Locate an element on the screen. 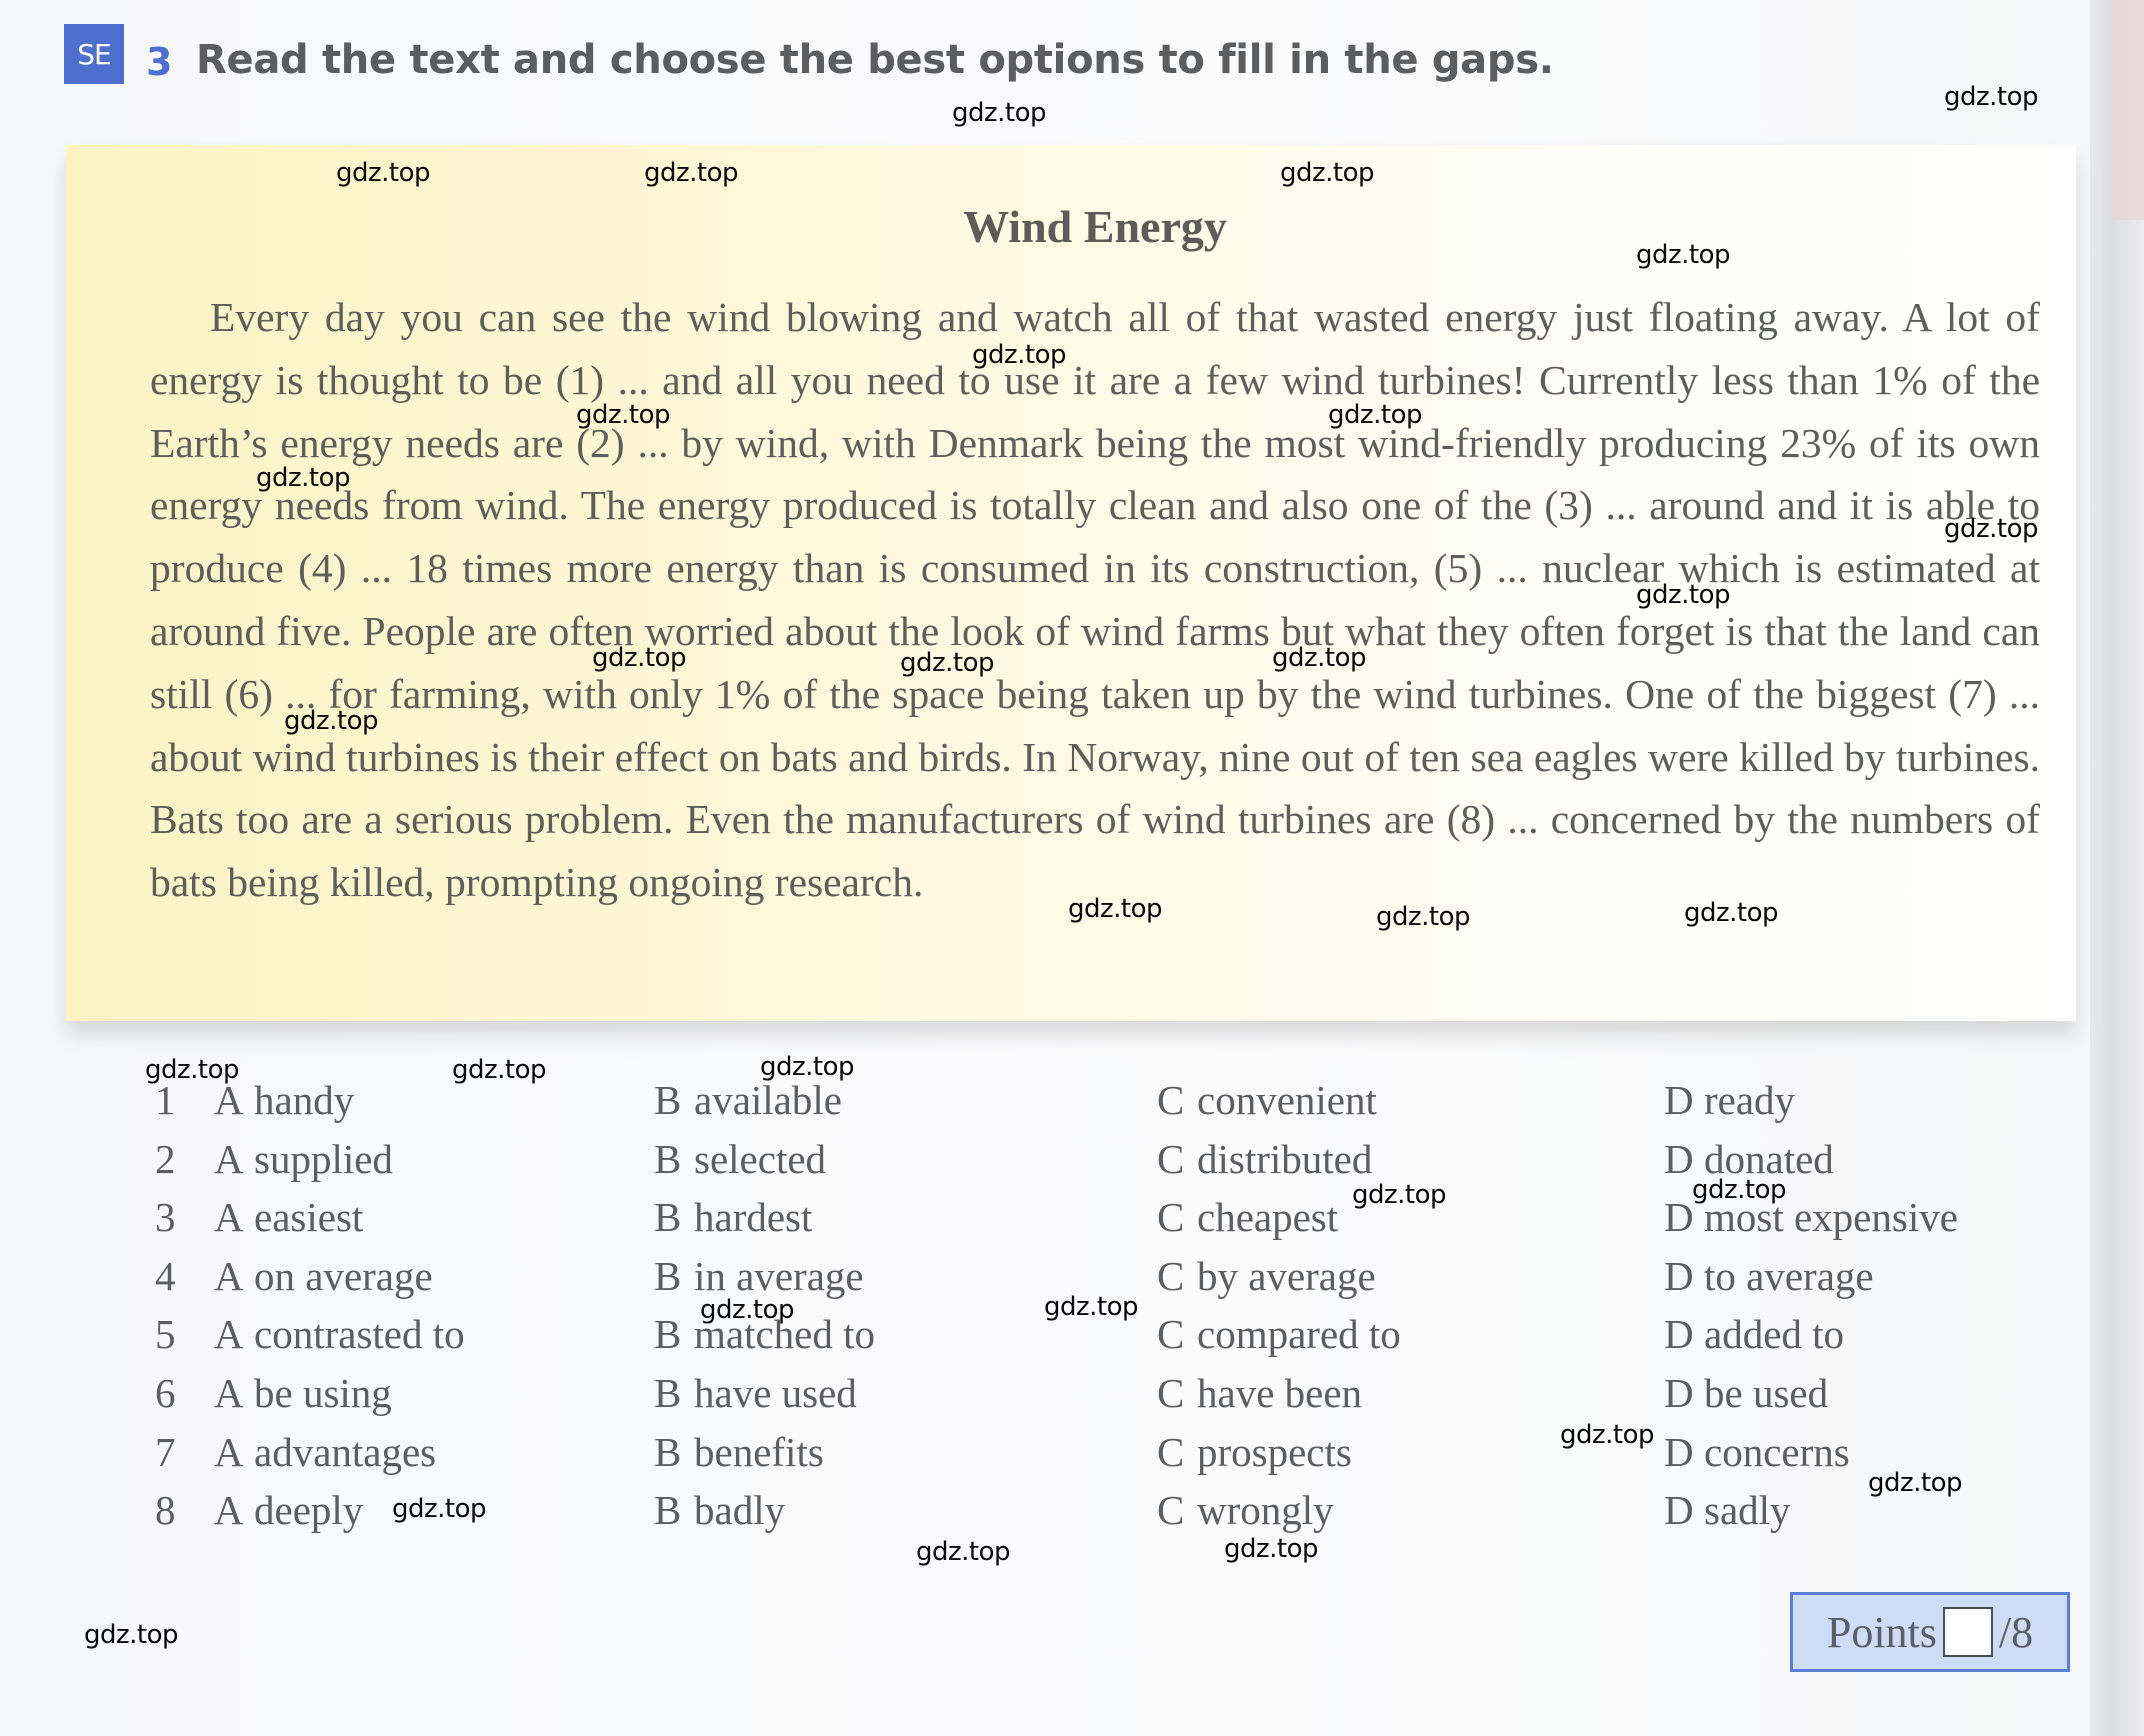 Image resolution: width=2144 pixels, height=1736 pixels. option-row: 2 Asupplied Bselected Cdistributed Ddonated is located at coordinates (1072, 1164).